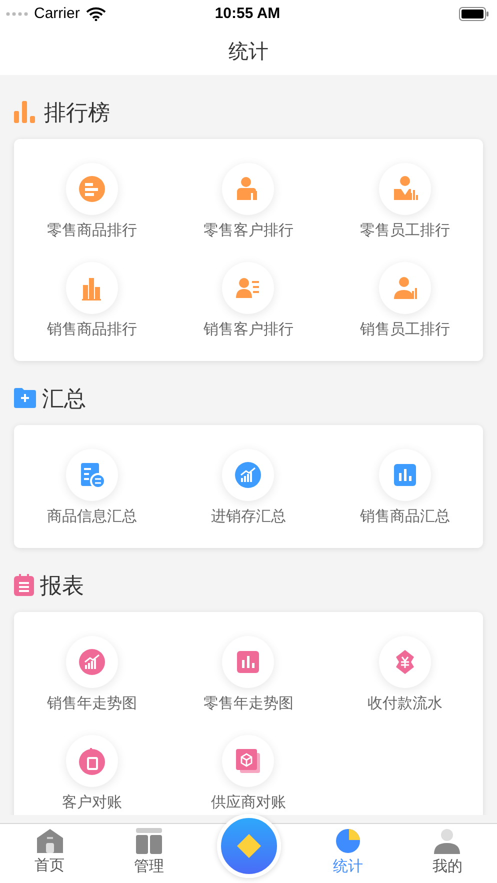 Image resolution: width=497 pixels, height=883 pixels. Describe the element at coordinates (404, 685) in the screenshot. I see `menu-item: 收付款流水` at that location.